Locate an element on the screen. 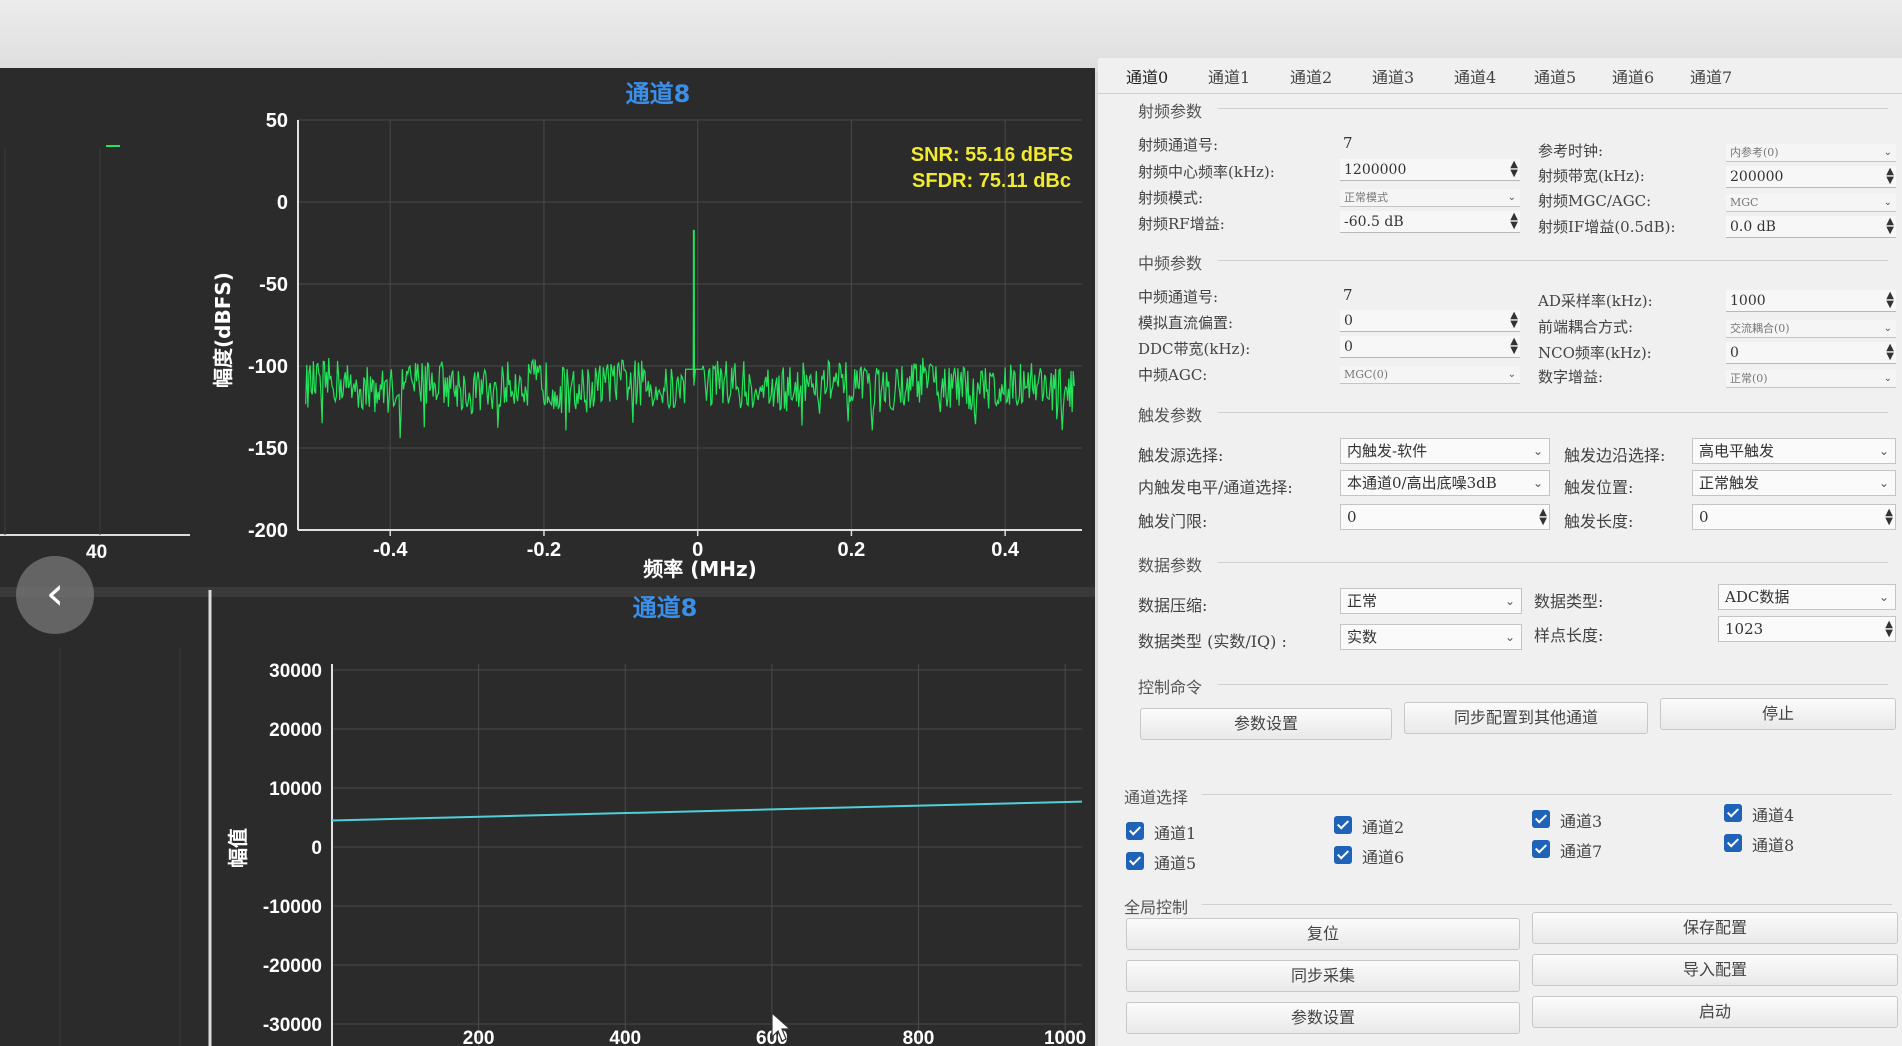  tab-channel0: 通道0 is located at coordinates (1147, 76).